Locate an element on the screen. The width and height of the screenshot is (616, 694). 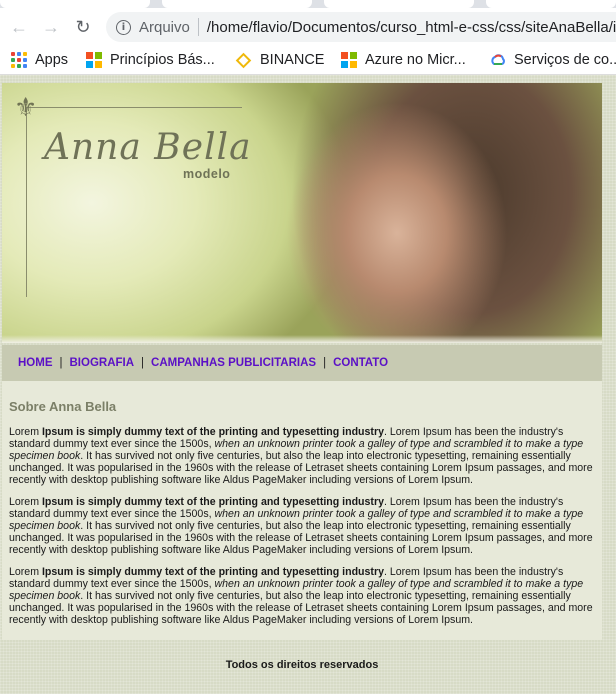
menu-campanhas: CAMPANHAS PUBLICITARIAS is located at coordinates (233, 363).